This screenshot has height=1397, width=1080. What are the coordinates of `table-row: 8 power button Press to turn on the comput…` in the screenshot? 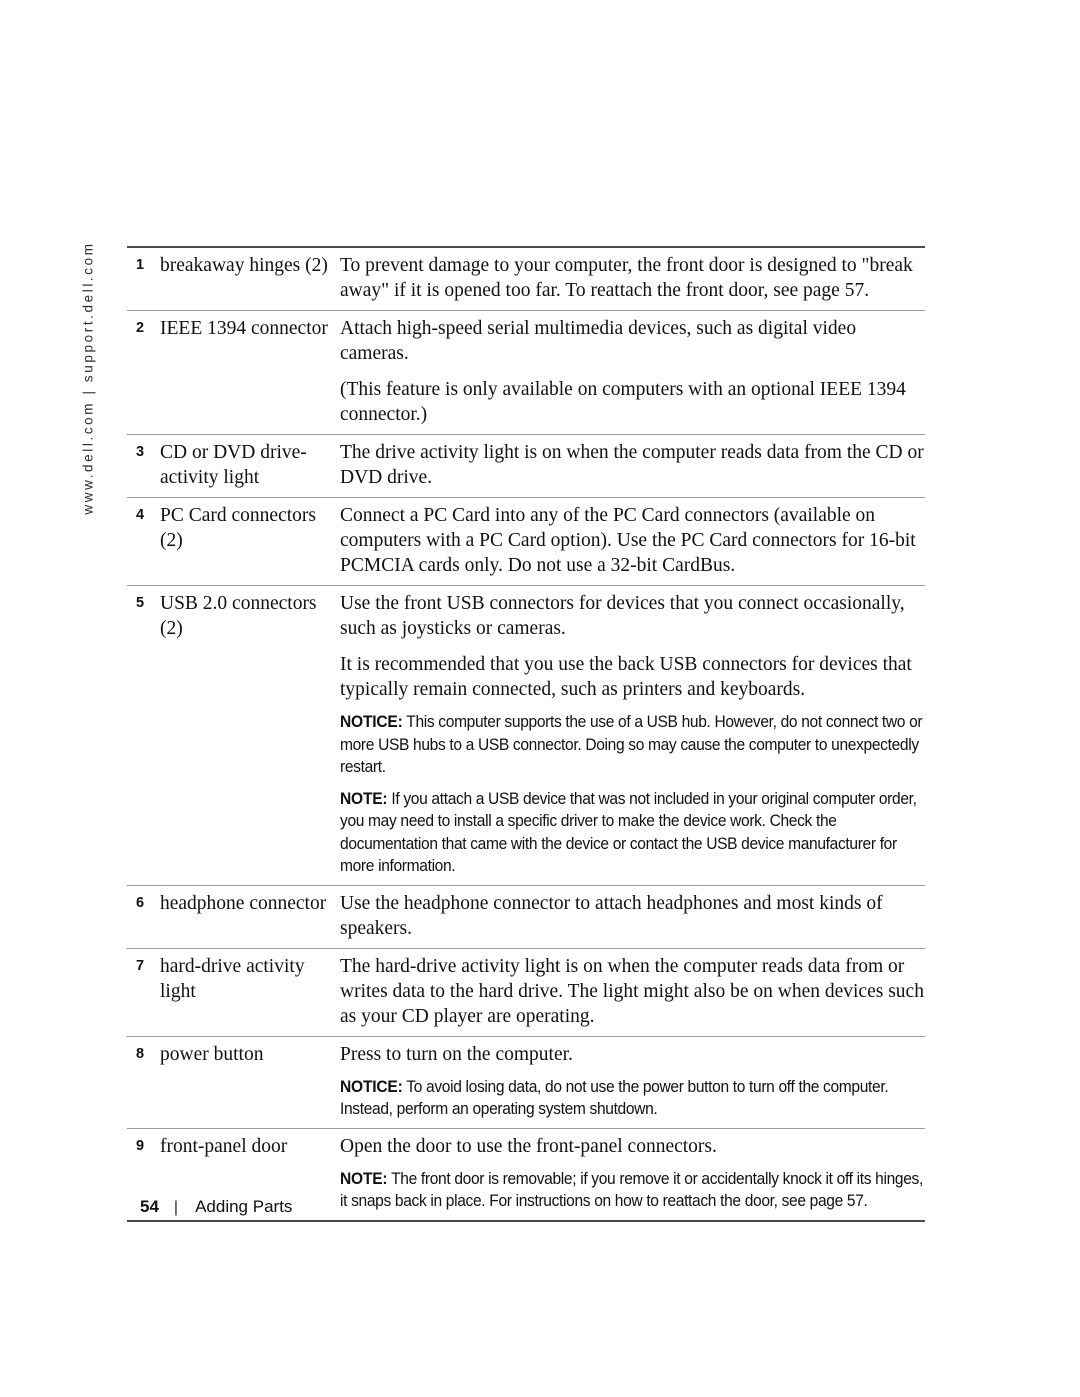 It's located at (526, 1082).